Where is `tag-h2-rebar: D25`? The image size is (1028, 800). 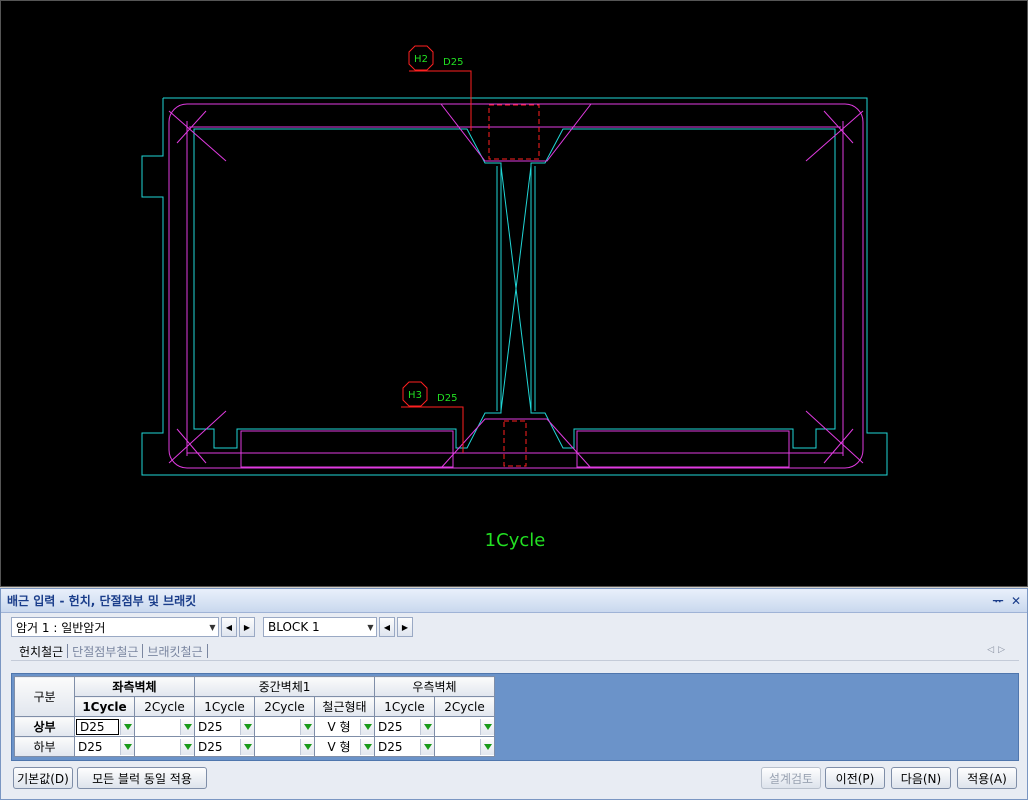 tag-h2-rebar: D25 is located at coordinates (453, 62).